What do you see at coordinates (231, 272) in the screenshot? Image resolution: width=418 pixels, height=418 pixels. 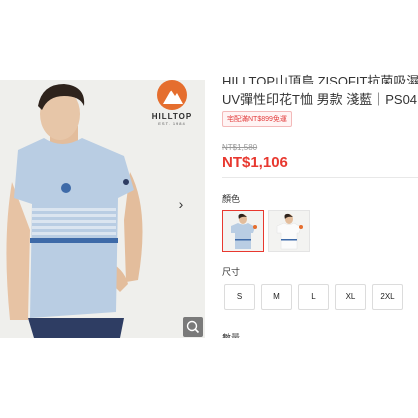 I see `size-label: 尺寸` at bounding box center [231, 272].